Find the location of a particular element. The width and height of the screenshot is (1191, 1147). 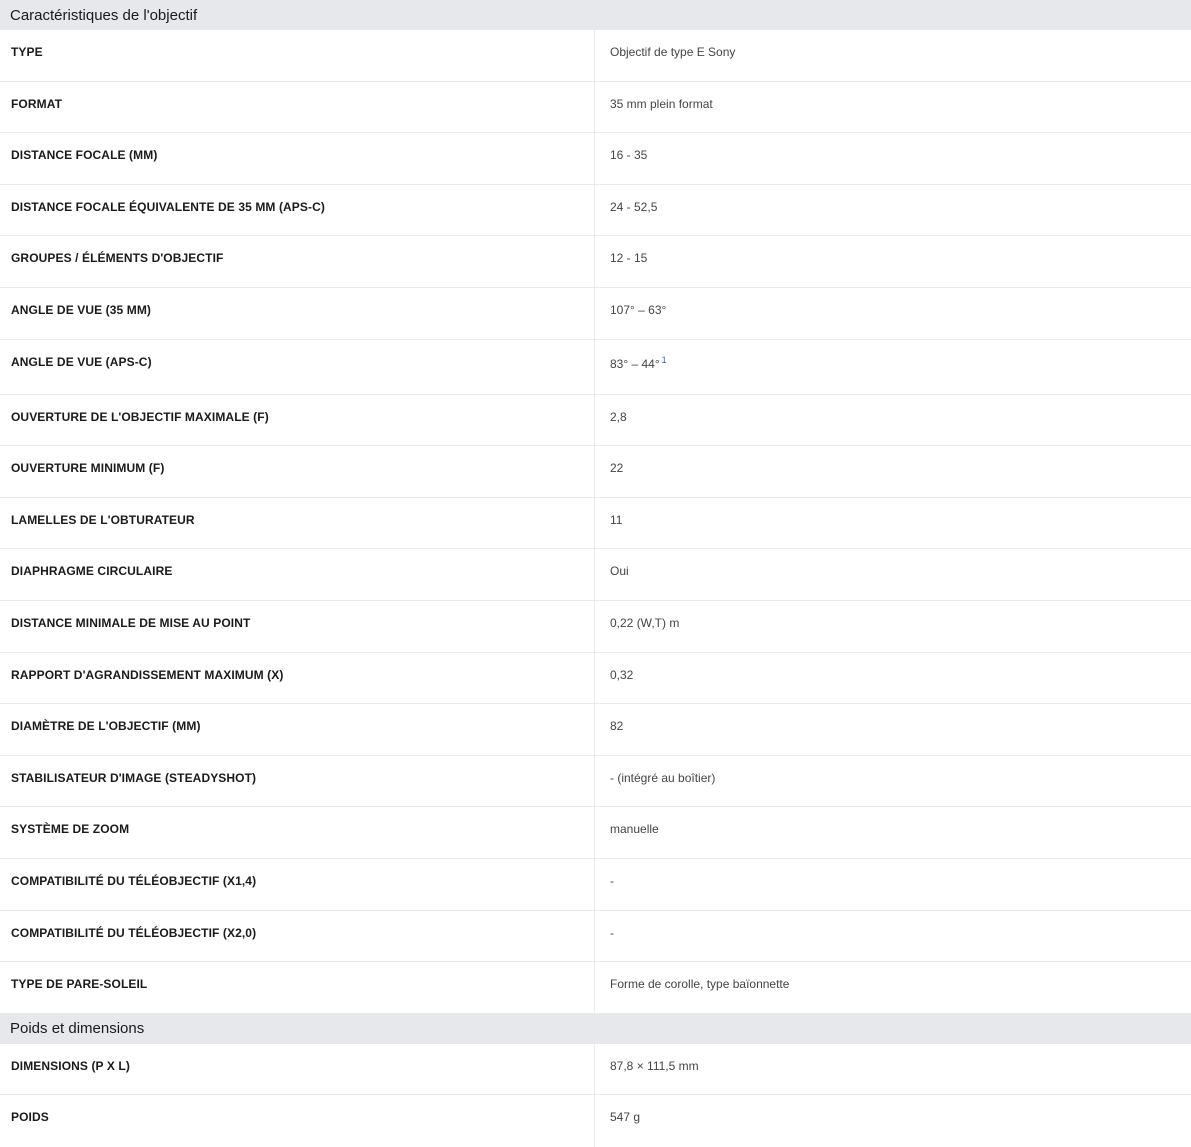

spec-label: TYPE is located at coordinates (297, 55).